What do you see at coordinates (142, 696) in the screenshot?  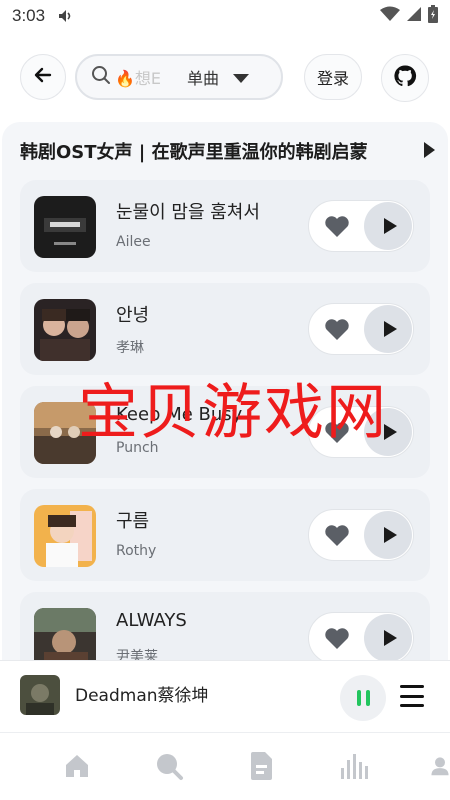 I see `now-playing-title: Deadman蔡徐坤` at bounding box center [142, 696].